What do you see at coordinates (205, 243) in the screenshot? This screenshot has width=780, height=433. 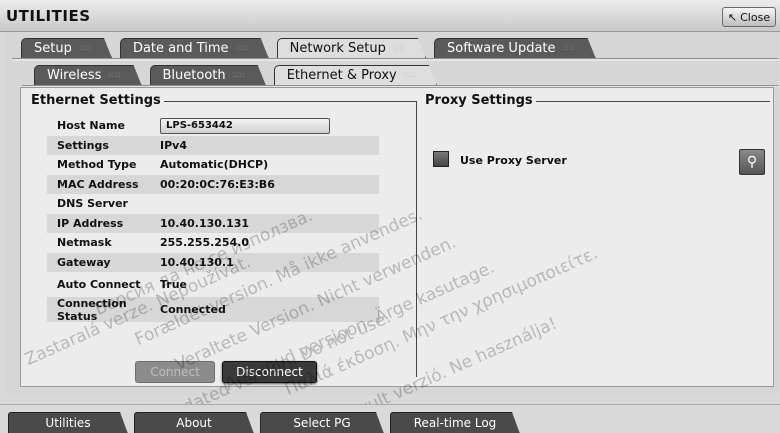 I see `netmask-value: 255.255.254.0` at bounding box center [205, 243].